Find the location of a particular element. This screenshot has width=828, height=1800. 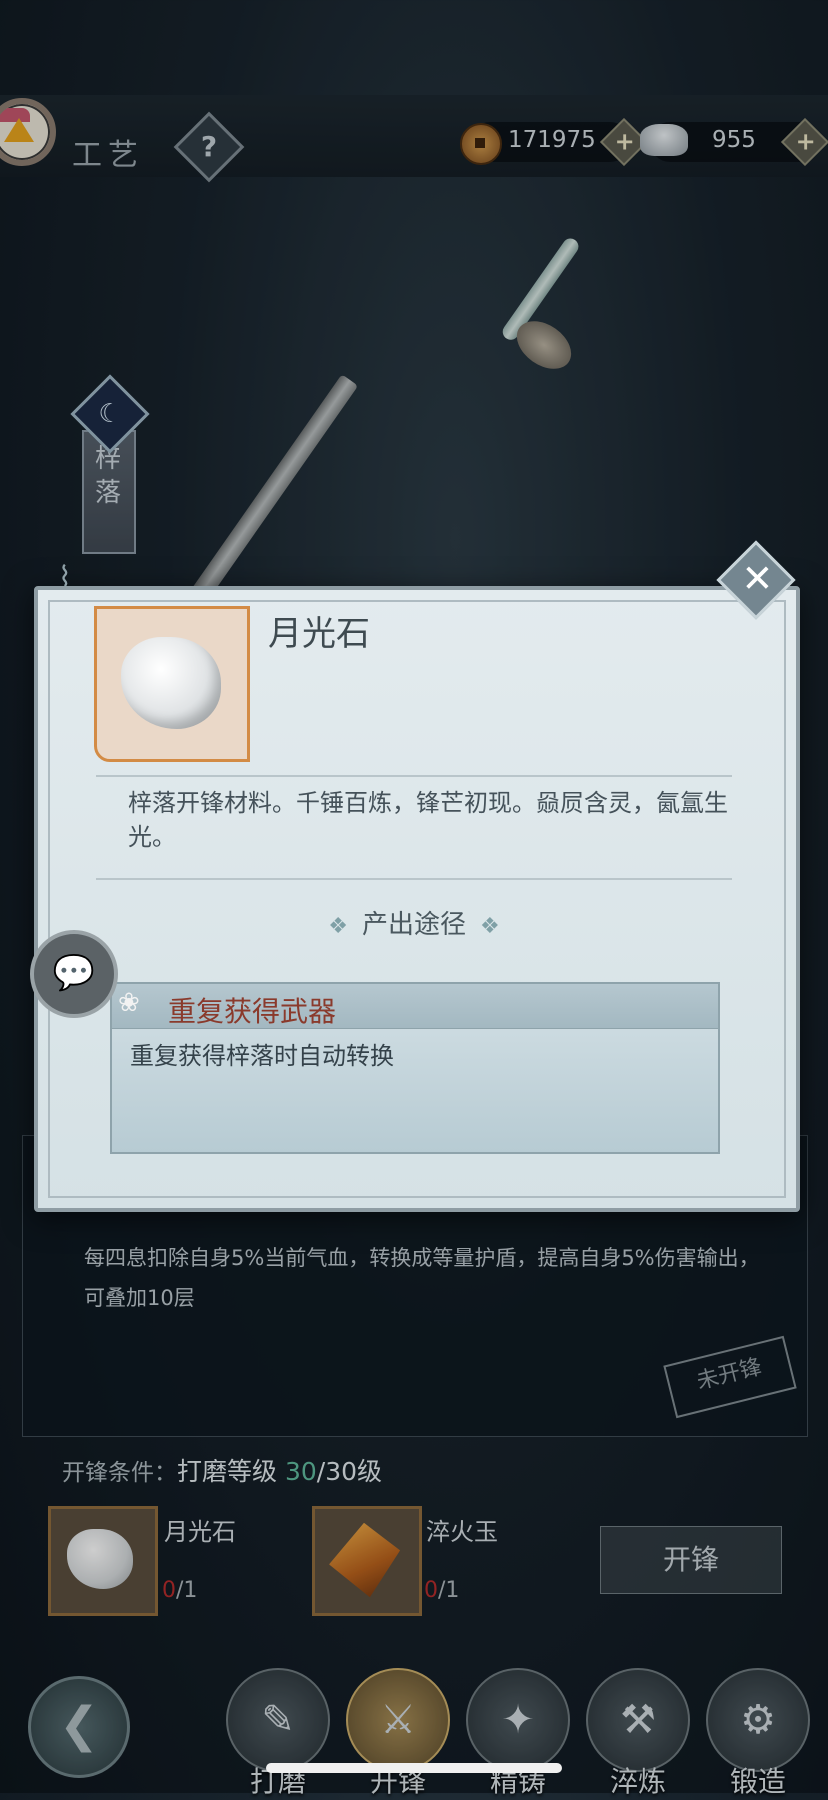

source-name: 重复获得武器 is located at coordinates (252, 1011).